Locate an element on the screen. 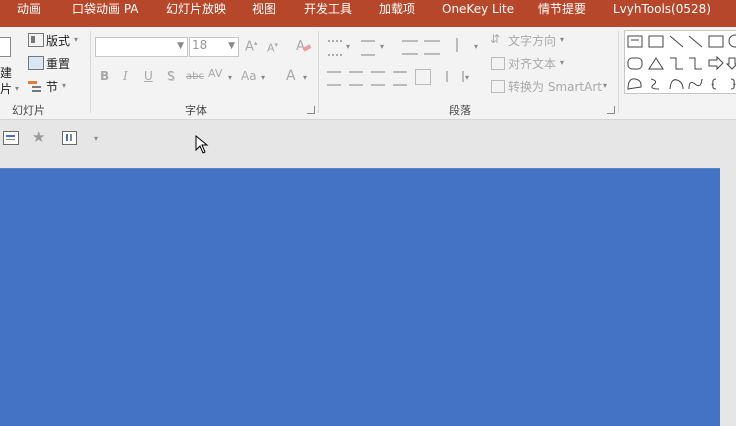 The width and height of the screenshot is (736, 426). layout-icon is located at coordinates (36, 40).